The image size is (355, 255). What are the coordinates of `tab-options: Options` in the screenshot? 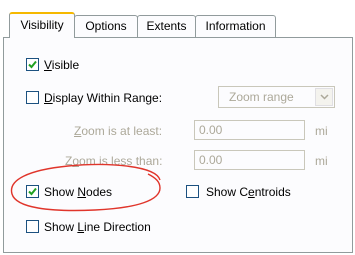 It's located at (106, 26).